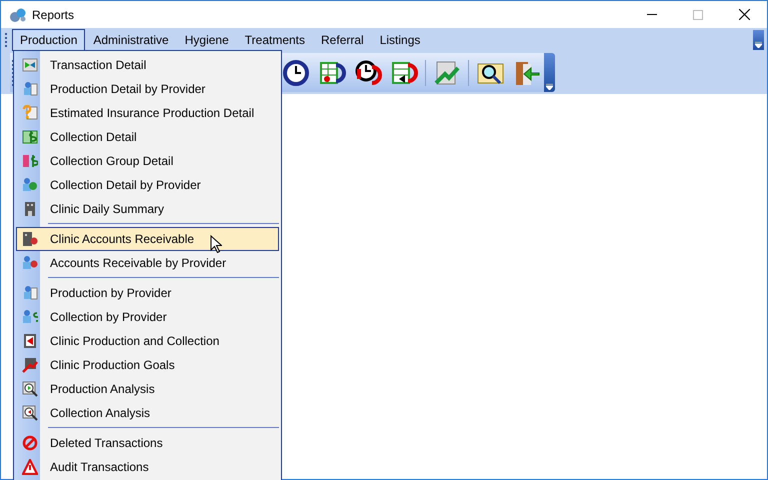 This screenshot has height=480, width=768. Describe the element at coordinates (758, 40) in the screenshot. I see `menu-bar-overflow-button` at that location.